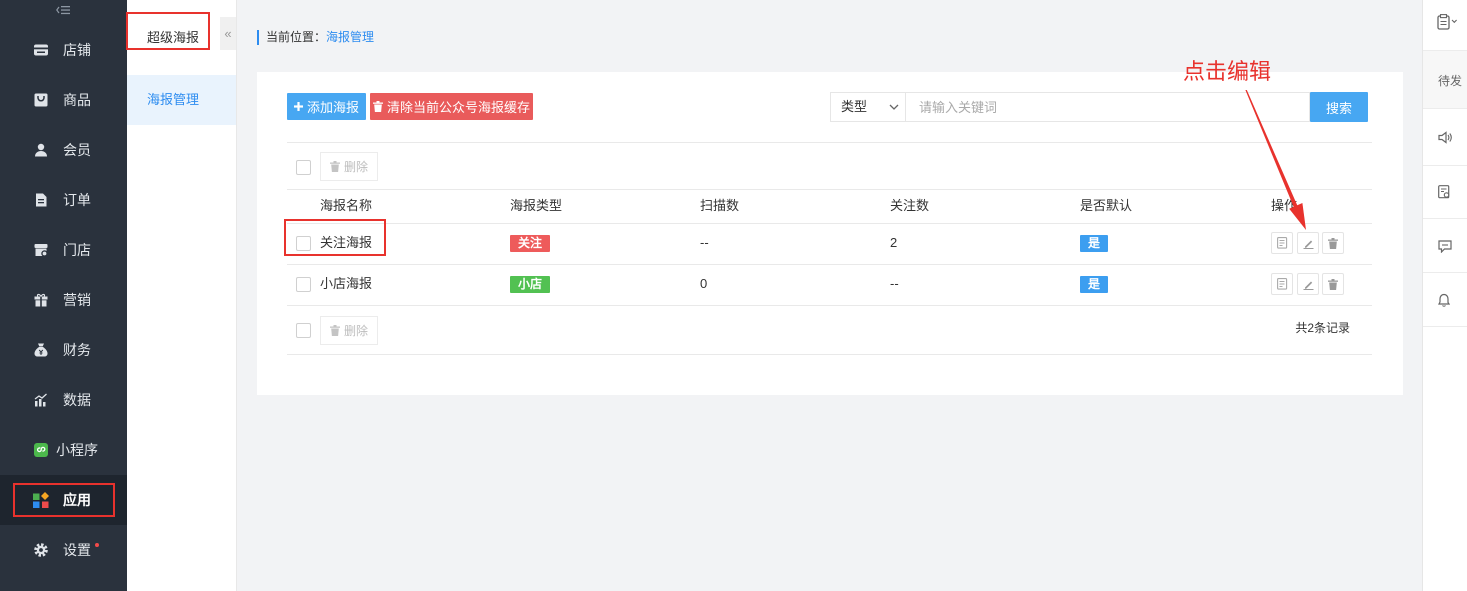 This screenshot has height=591, width=1467. I want to click on highlight-box-super-poster, so click(168, 31).